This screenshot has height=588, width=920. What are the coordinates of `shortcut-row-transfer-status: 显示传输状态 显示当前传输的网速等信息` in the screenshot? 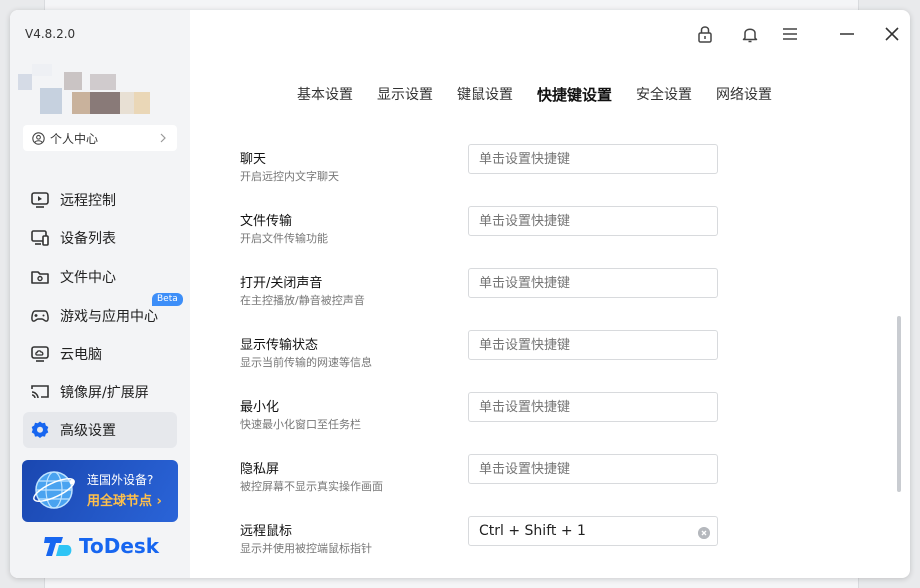 It's located at (480, 352).